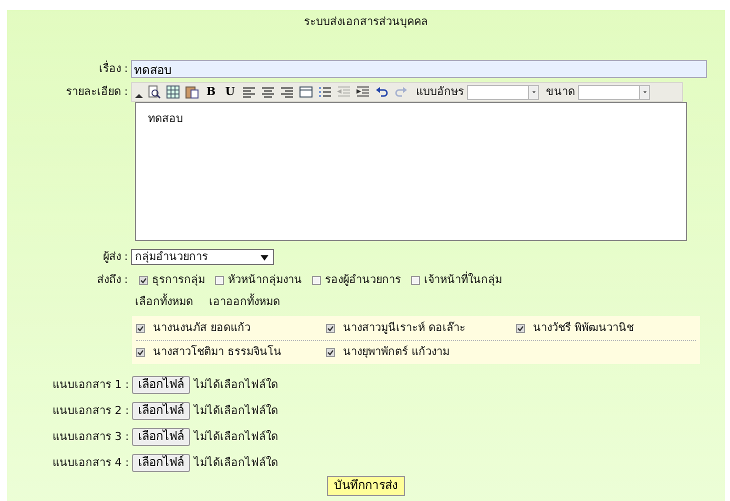 The width and height of the screenshot is (730, 501). What do you see at coordinates (265, 280) in the screenshot?
I see `checkbox-label: หัวหน้ากลุ่มงาน` at bounding box center [265, 280].